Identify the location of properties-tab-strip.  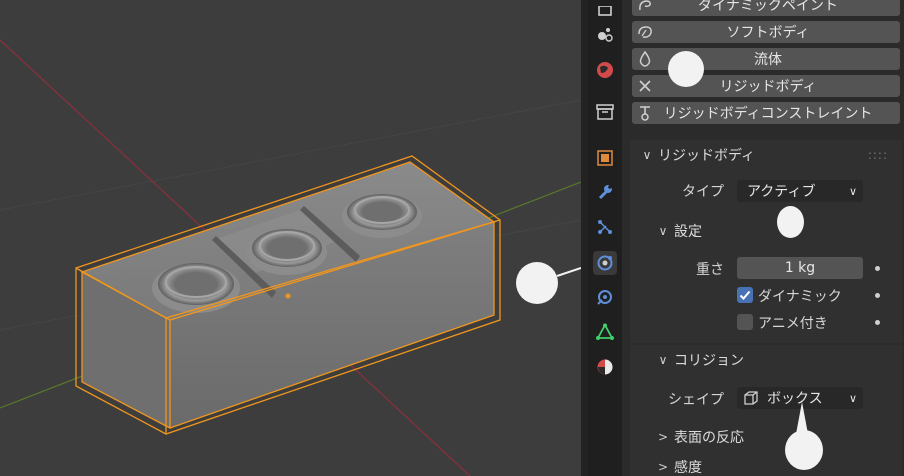
(605, 238).